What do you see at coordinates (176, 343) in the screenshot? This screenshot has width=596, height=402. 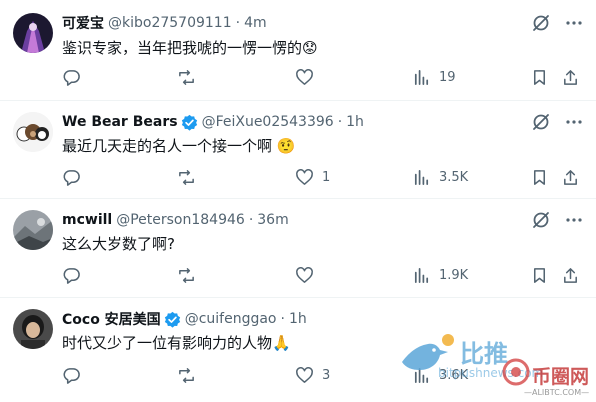 I see `tweet-text: 时代又少了一位有影响力的人物🙏` at bounding box center [176, 343].